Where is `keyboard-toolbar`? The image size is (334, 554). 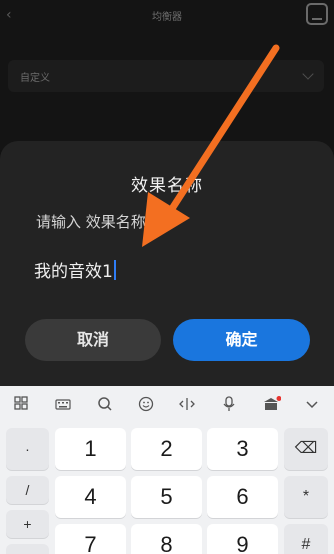 keyboard-toolbar is located at coordinates (167, 406).